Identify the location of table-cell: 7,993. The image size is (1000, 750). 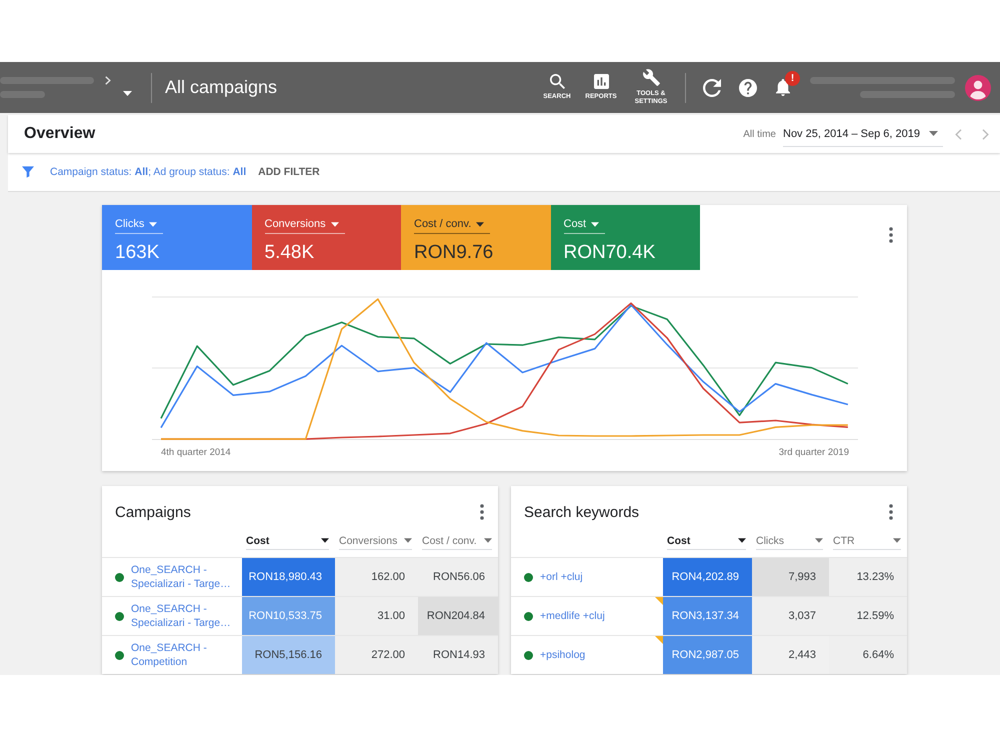
(790, 577).